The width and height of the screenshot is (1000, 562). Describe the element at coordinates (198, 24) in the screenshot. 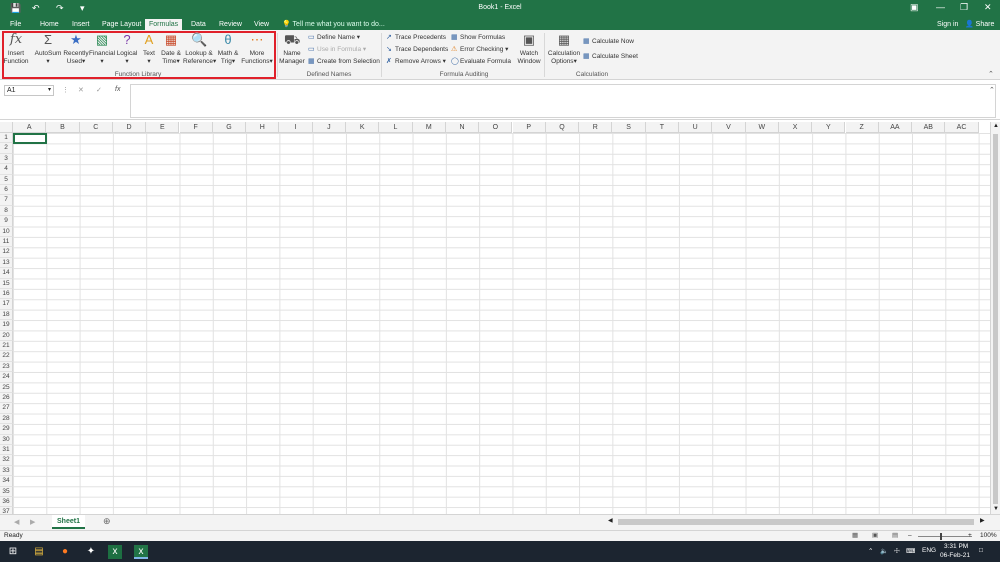

I see `tab-data: Data` at that location.